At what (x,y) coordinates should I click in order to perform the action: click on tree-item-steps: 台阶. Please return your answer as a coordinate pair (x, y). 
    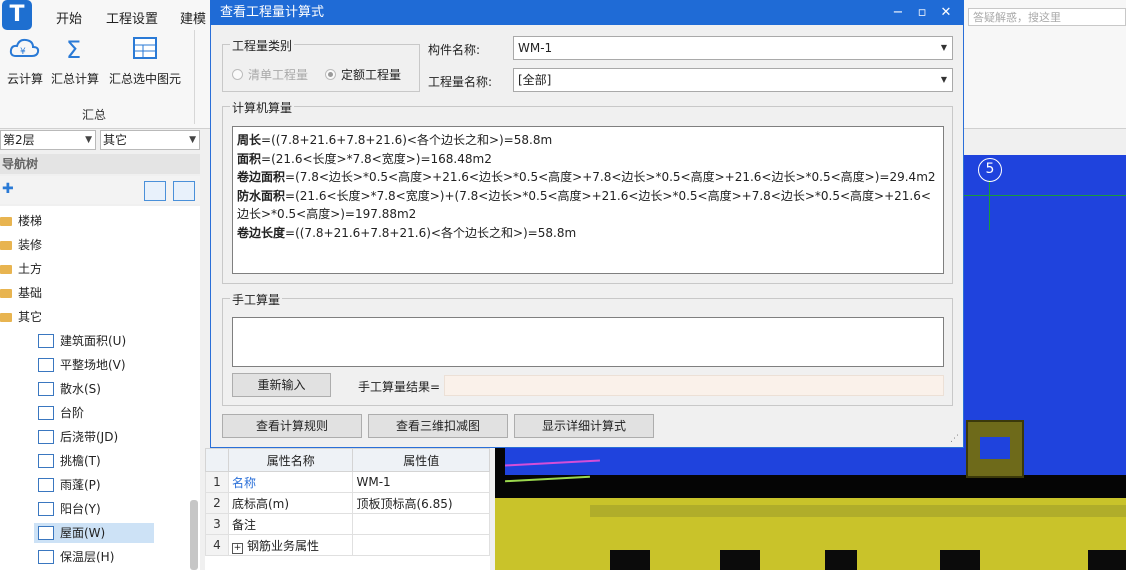
    Looking at the image, I should click on (61, 413).